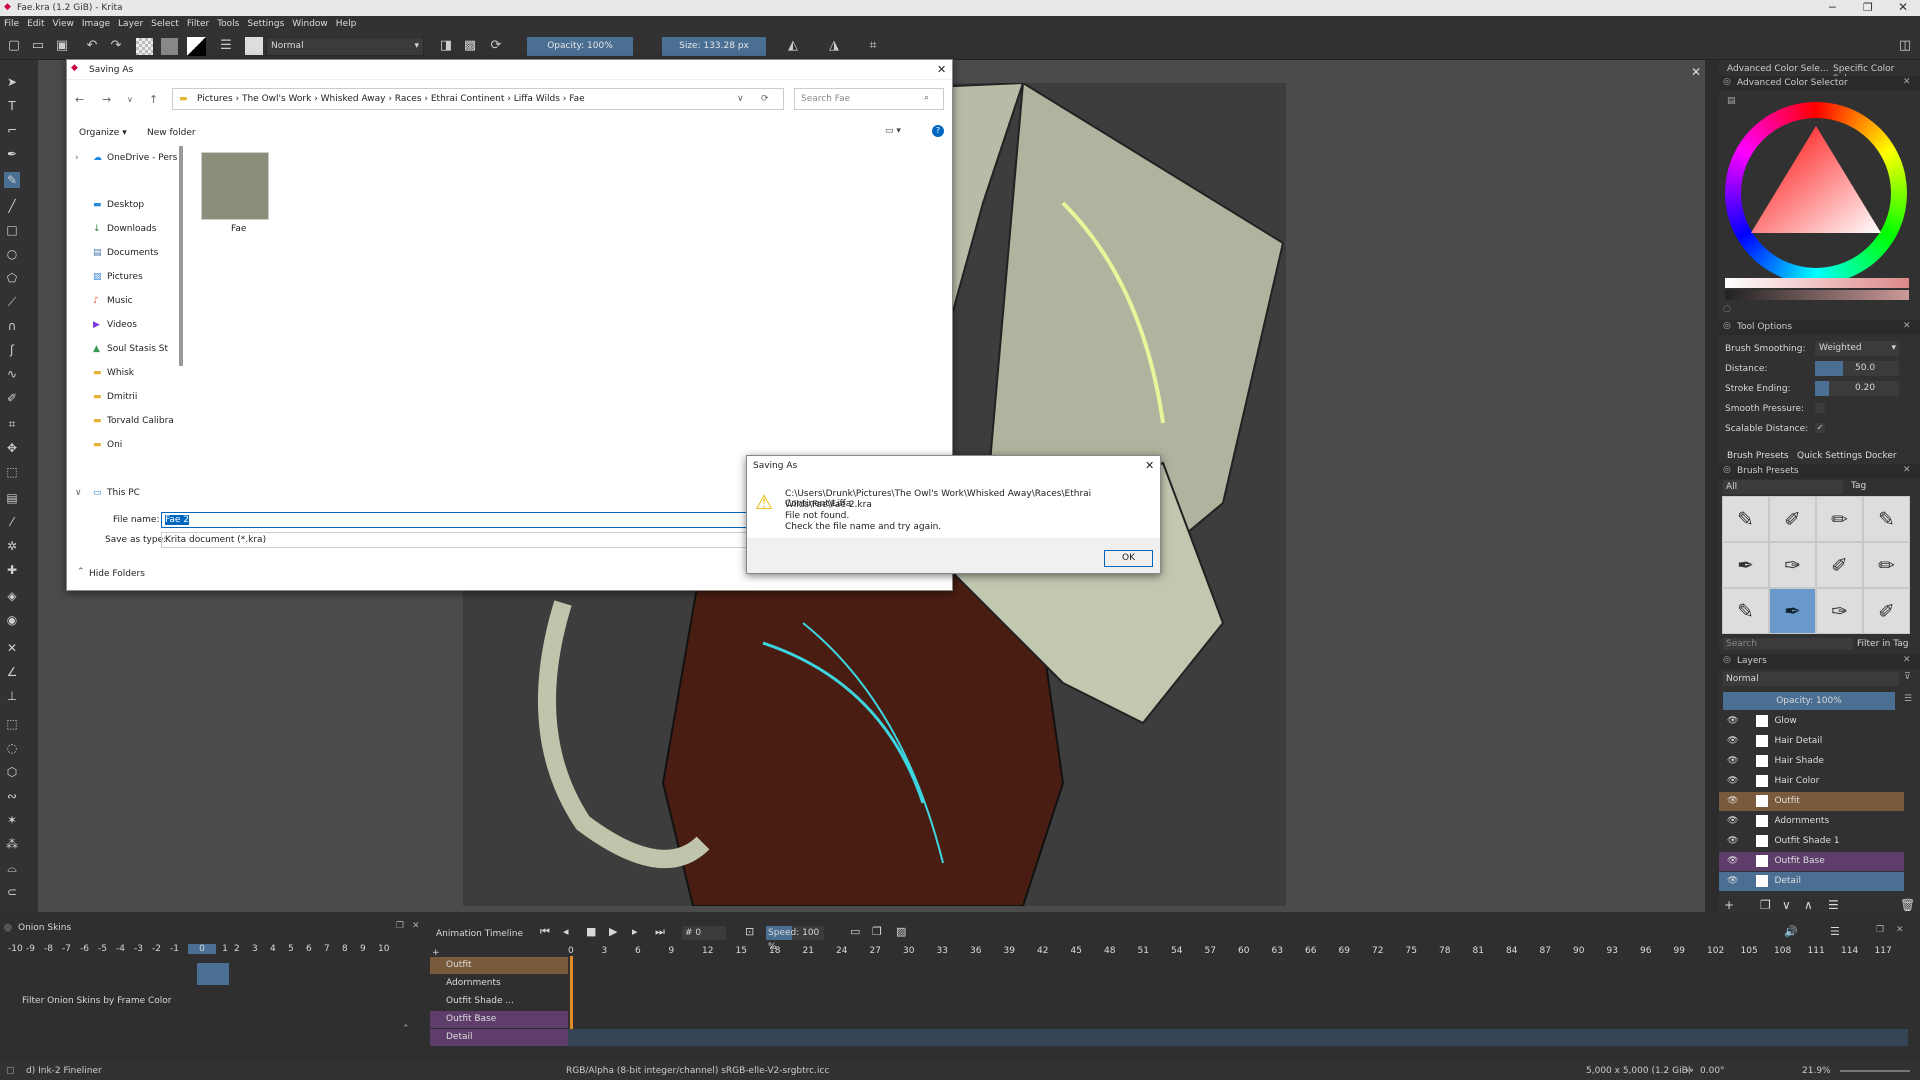 The image size is (1920, 1080). Describe the element at coordinates (171, 133) in the screenshot. I see `new-folder-button: New folder` at that location.